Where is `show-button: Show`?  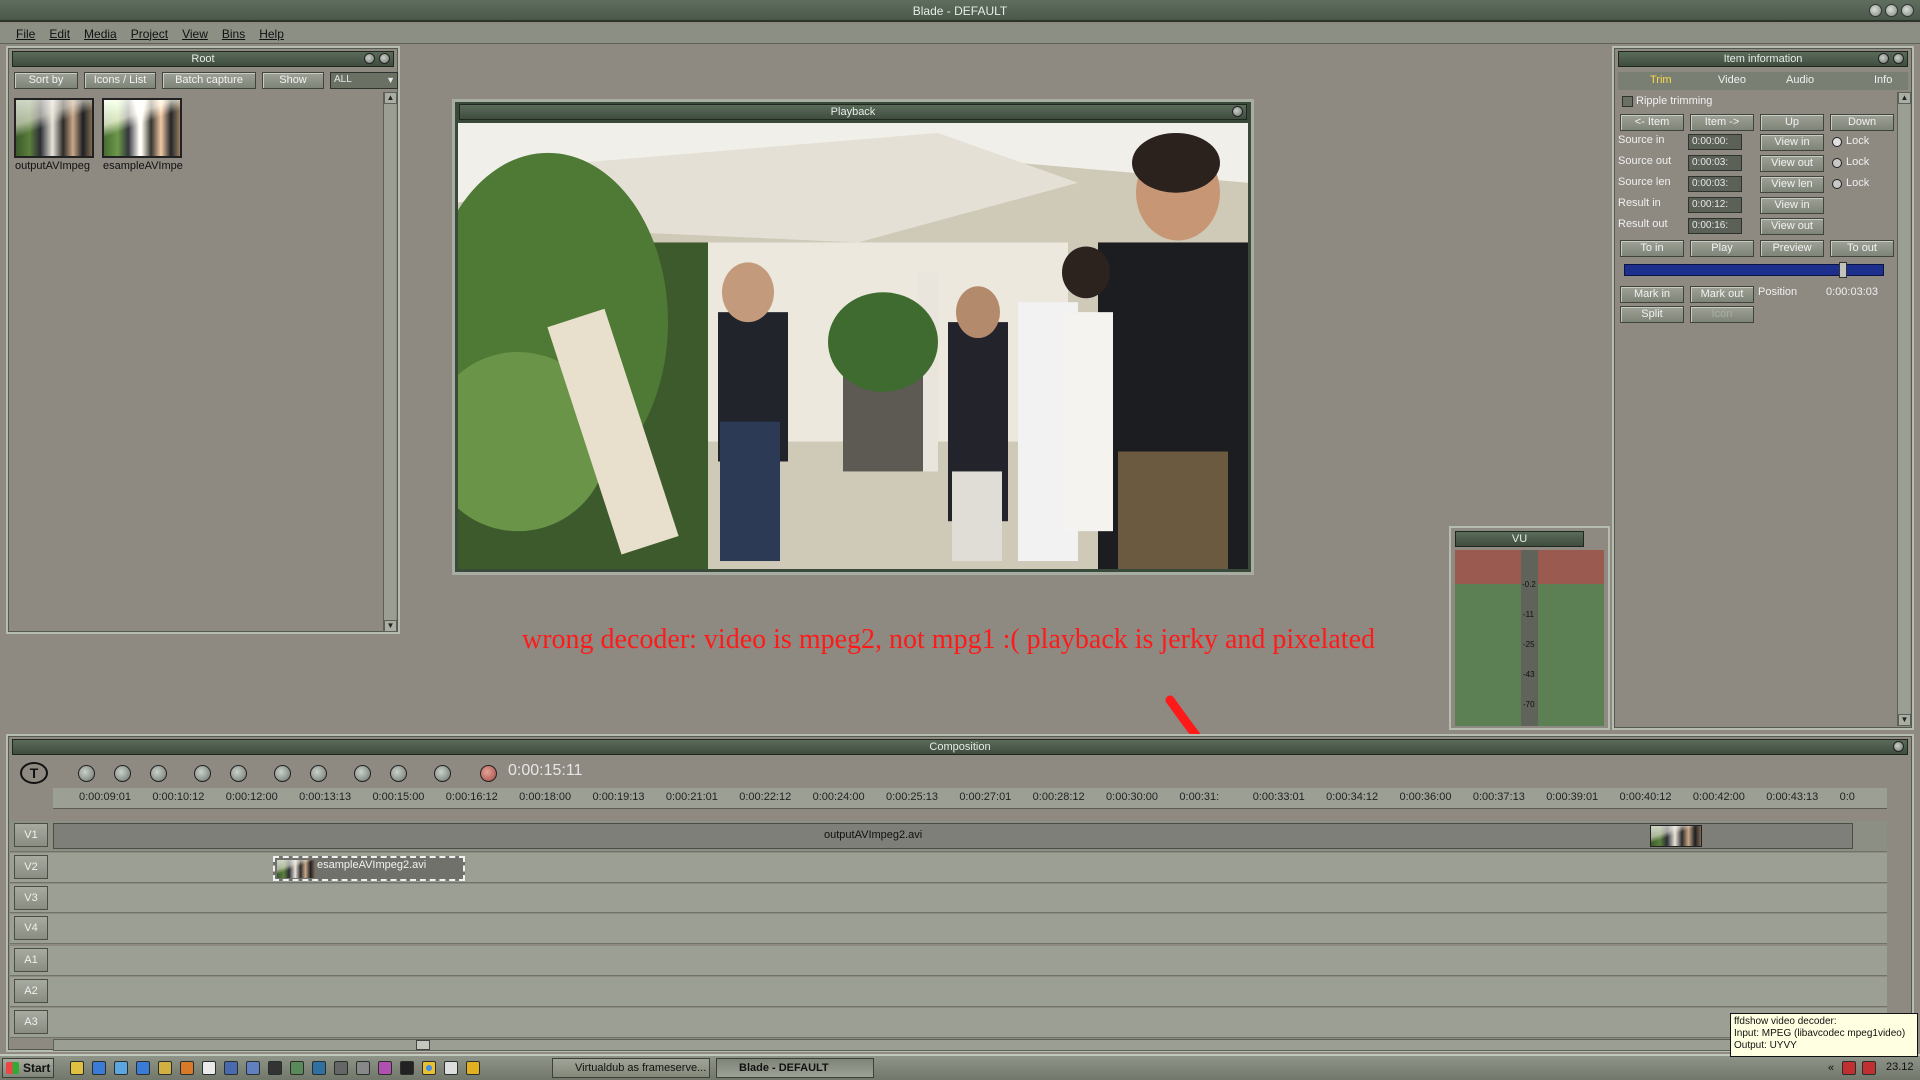
show-button: Show is located at coordinates (293, 80).